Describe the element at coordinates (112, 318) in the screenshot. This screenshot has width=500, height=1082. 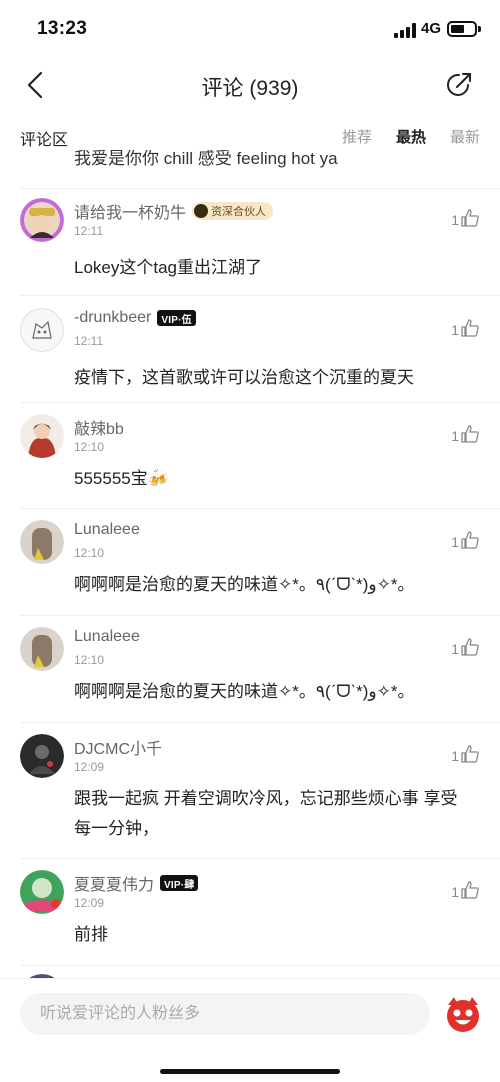
I see `username: -drunkbeer` at that location.